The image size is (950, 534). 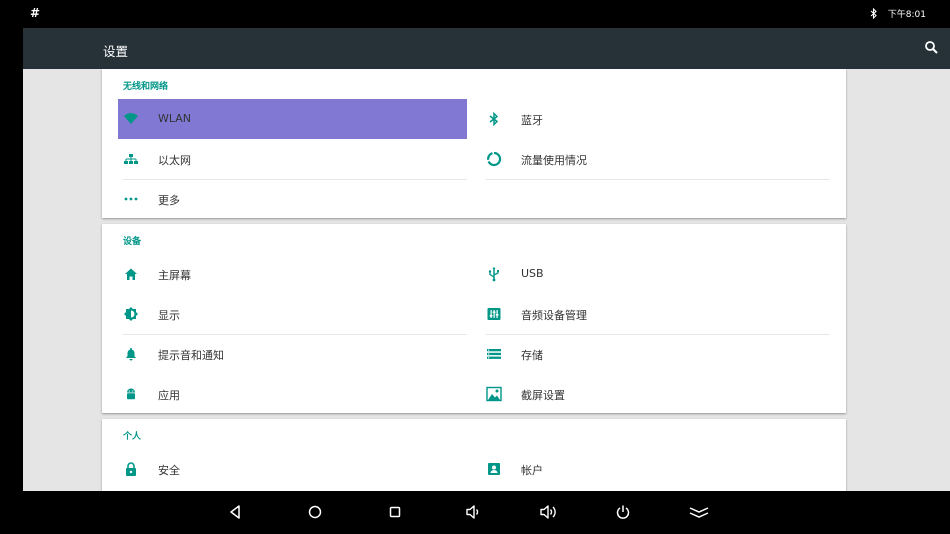 What do you see at coordinates (292, 394) in the screenshot?
I see `tile-apps: 应用` at bounding box center [292, 394].